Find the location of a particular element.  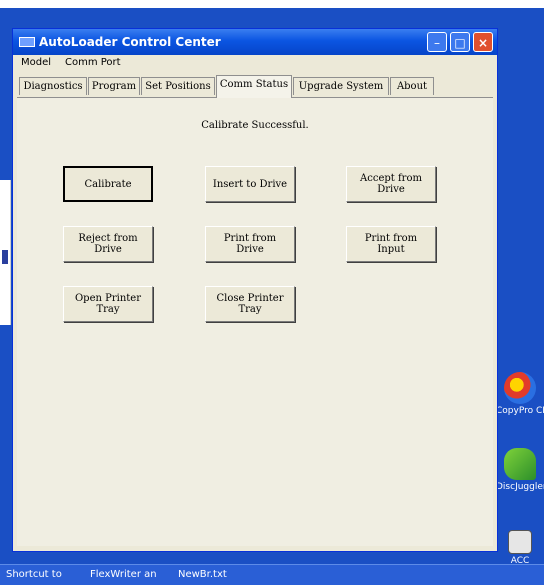

accept-from-drive-button: Accept from Drive is located at coordinates (391, 184).